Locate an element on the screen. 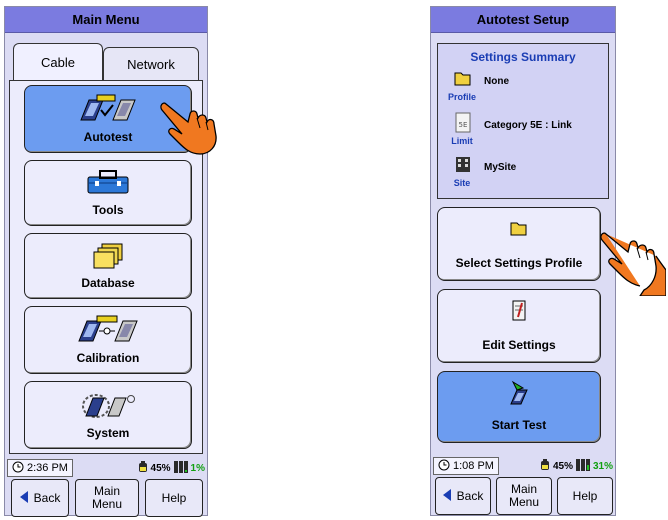 The image size is (668, 520). tools-button: Tools is located at coordinates (108, 193).